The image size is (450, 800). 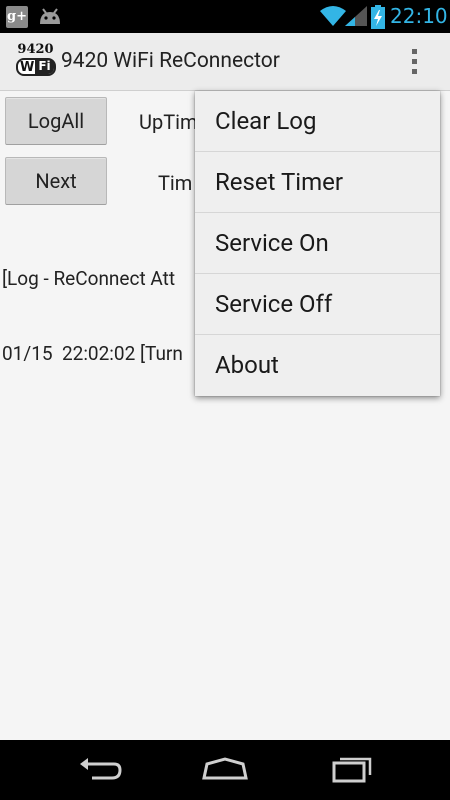 What do you see at coordinates (356, 16) in the screenshot?
I see `signal-icon` at bounding box center [356, 16].